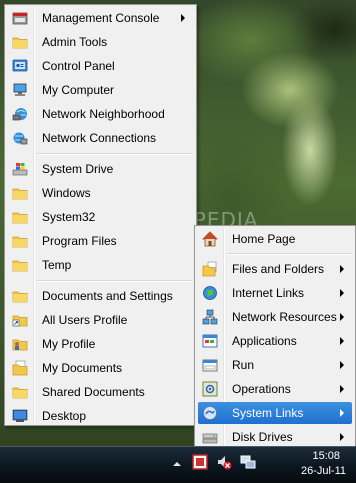  I want to click on menu-item-temp: Temp, so click(100, 265).